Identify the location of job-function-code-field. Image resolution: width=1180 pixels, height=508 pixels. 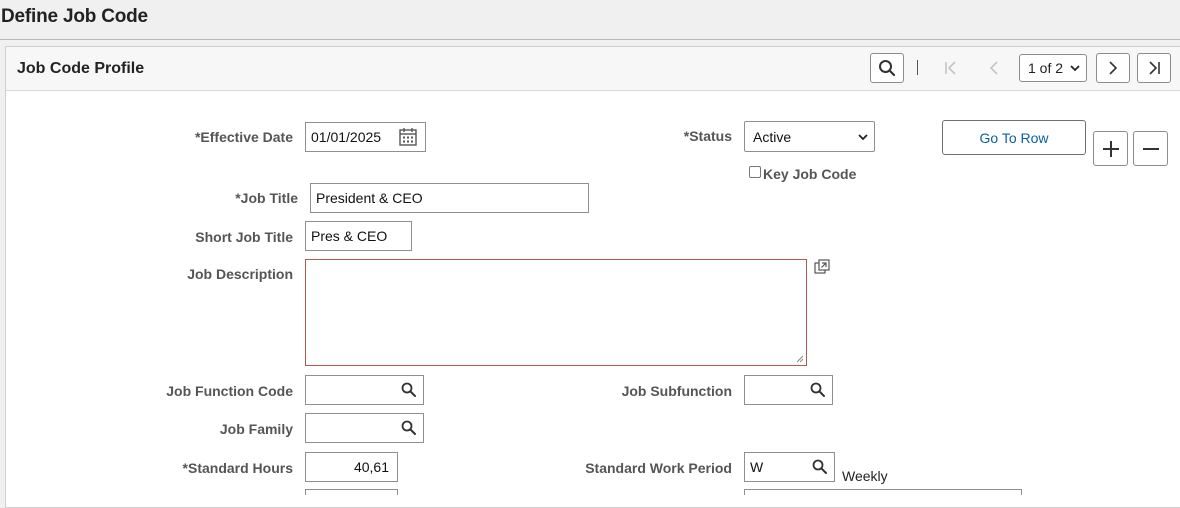
(364, 390).